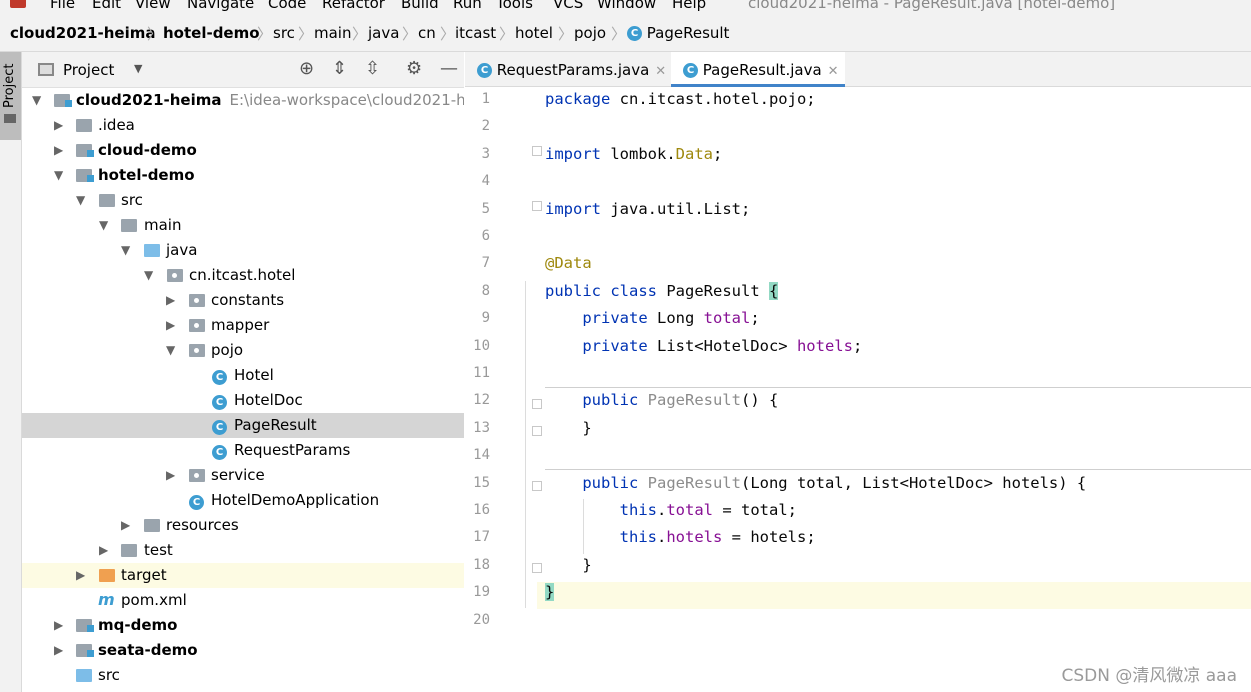  I want to click on breadcrumb-item-pageresult: C PageResult, so click(678, 33).